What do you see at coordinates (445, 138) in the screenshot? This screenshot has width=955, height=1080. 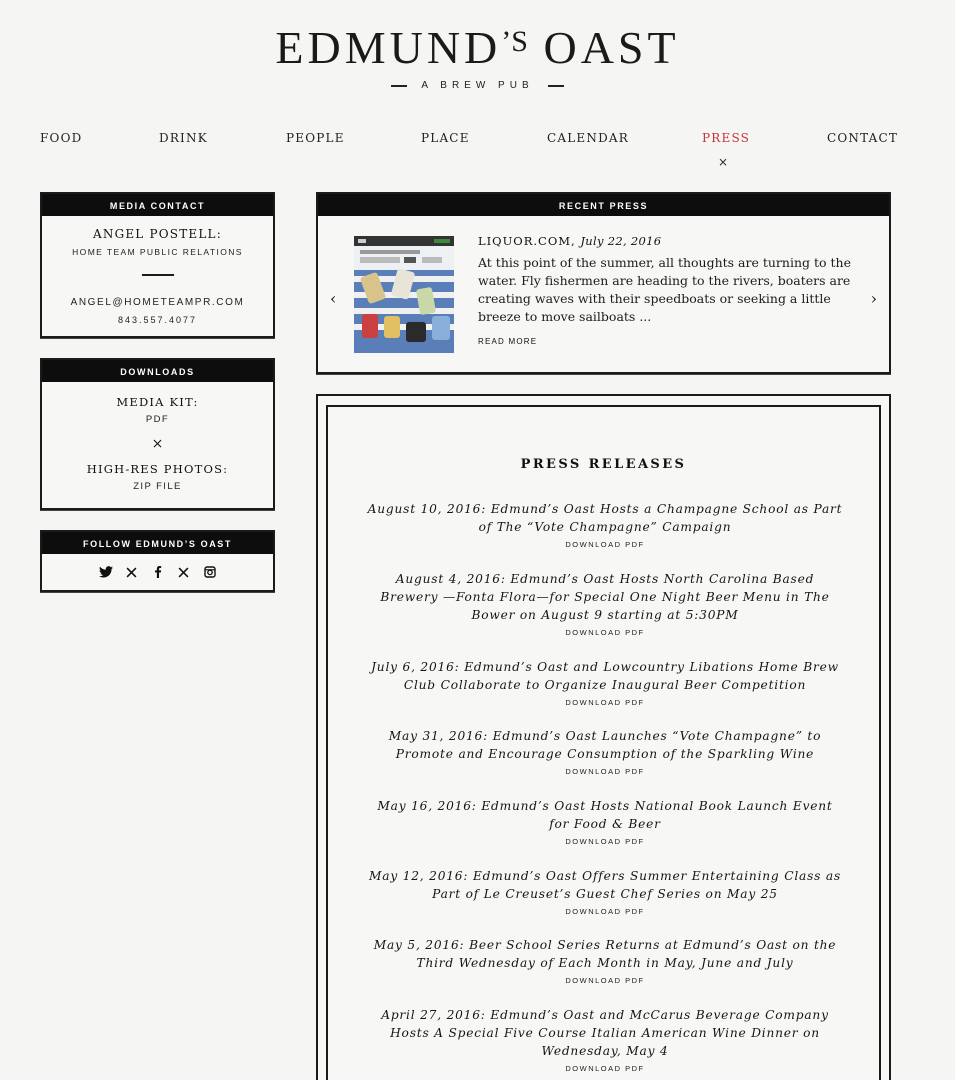 I see `nav-place: PLACE` at bounding box center [445, 138].